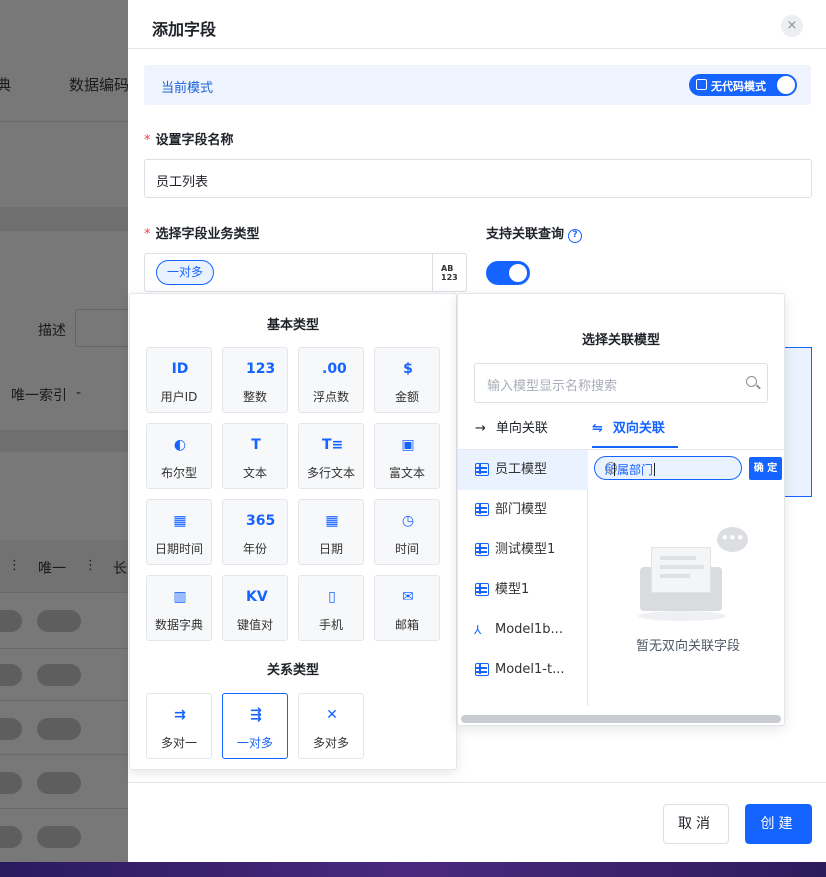 This screenshot has width=826, height=877. I want to click on model-item-label: 部门模型, so click(521, 509).